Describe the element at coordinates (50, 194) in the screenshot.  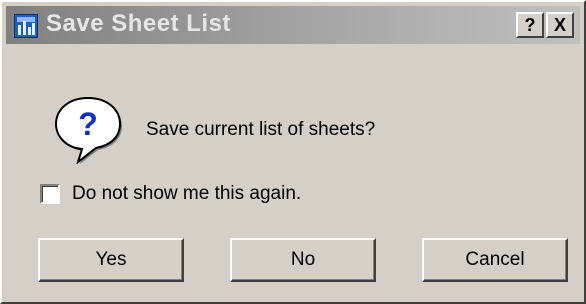
I see `do-not-show-again-checkbox` at that location.